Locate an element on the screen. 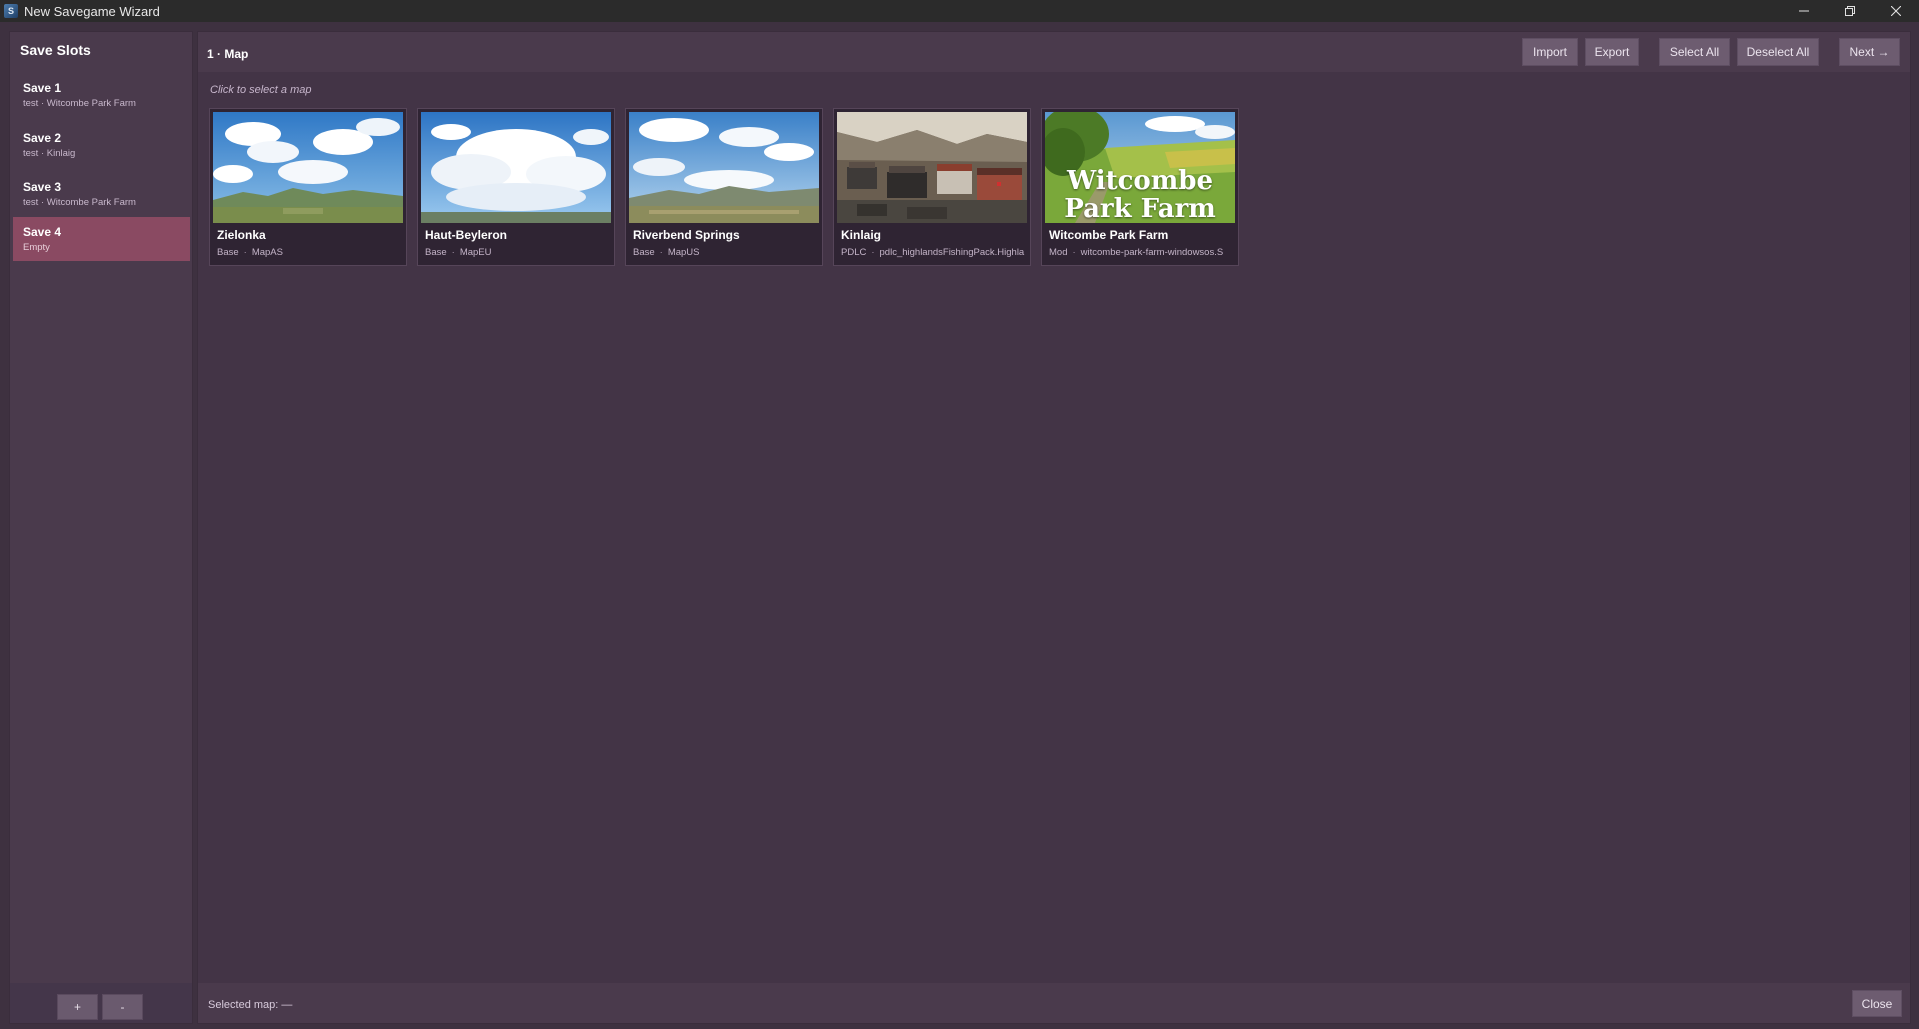  map-meta: Mod · witcombe-park-farm-windowsos.S is located at coordinates (1136, 252).